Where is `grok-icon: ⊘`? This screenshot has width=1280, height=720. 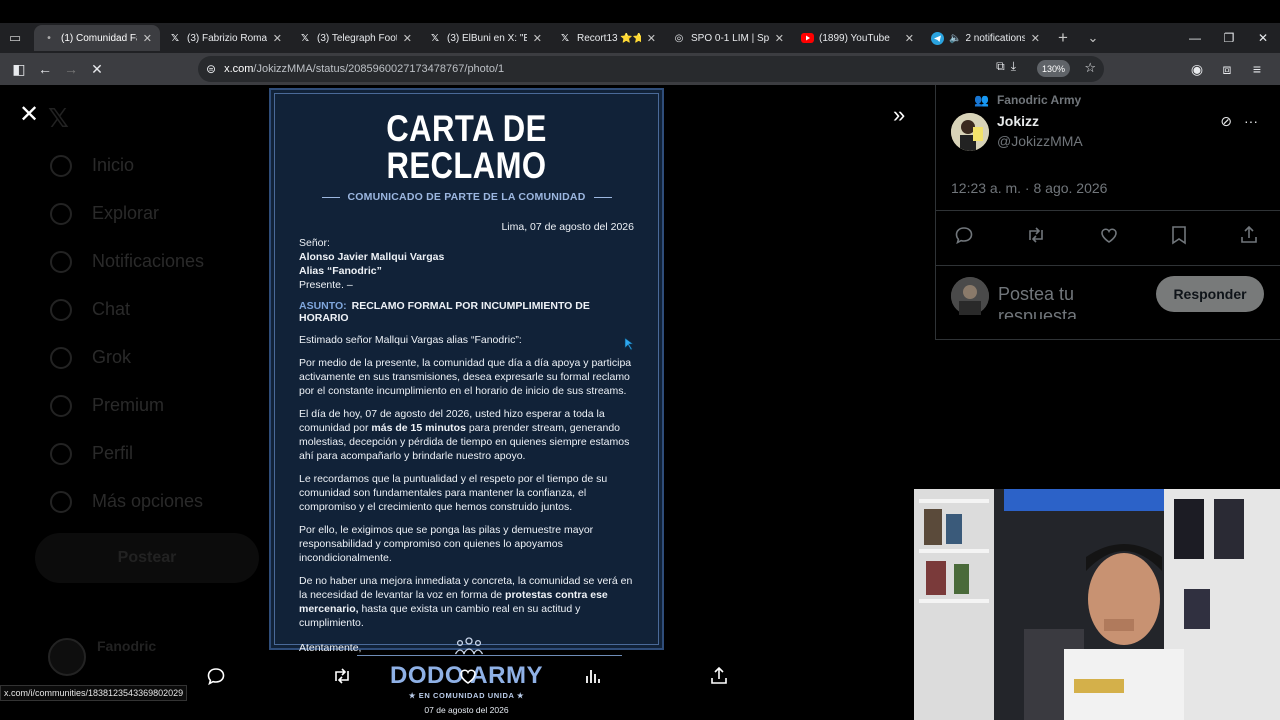
grok-icon: ⊘ is located at coordinates (1226, 121).